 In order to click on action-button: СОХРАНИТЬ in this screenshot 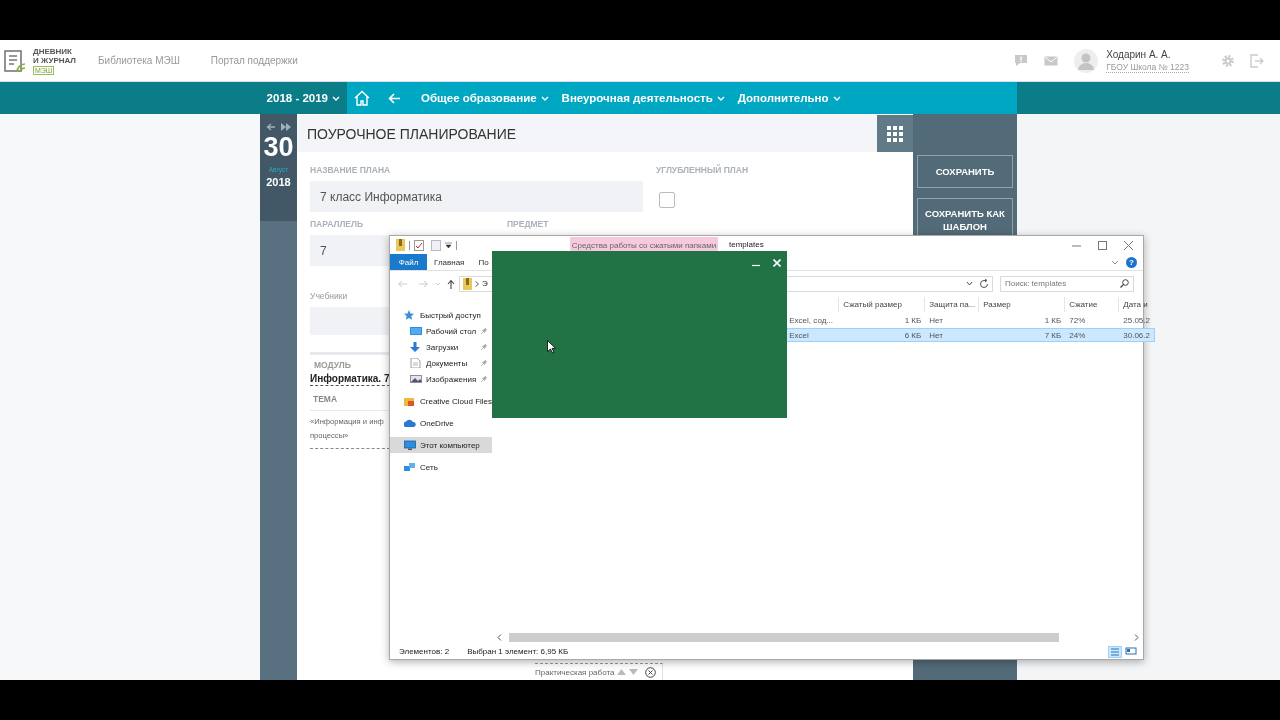, I will do `click(965, 171)`.